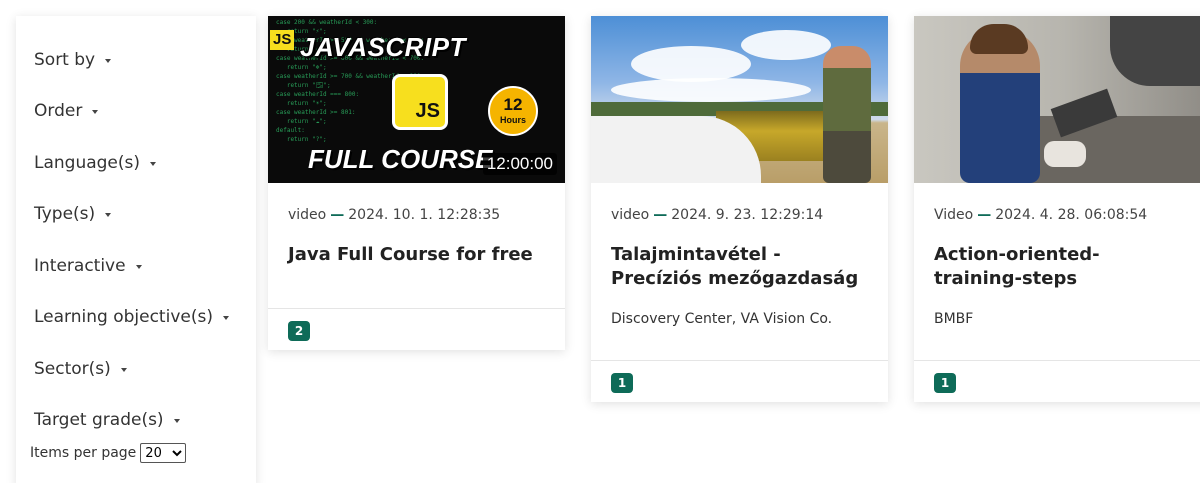 Image resolution: width=1200 pixels, height=483 pixels. What do you see at coordinates (136, 215) in the screenshot?
I see `filter-types: Type(s)` at bounding box center [136, 215].